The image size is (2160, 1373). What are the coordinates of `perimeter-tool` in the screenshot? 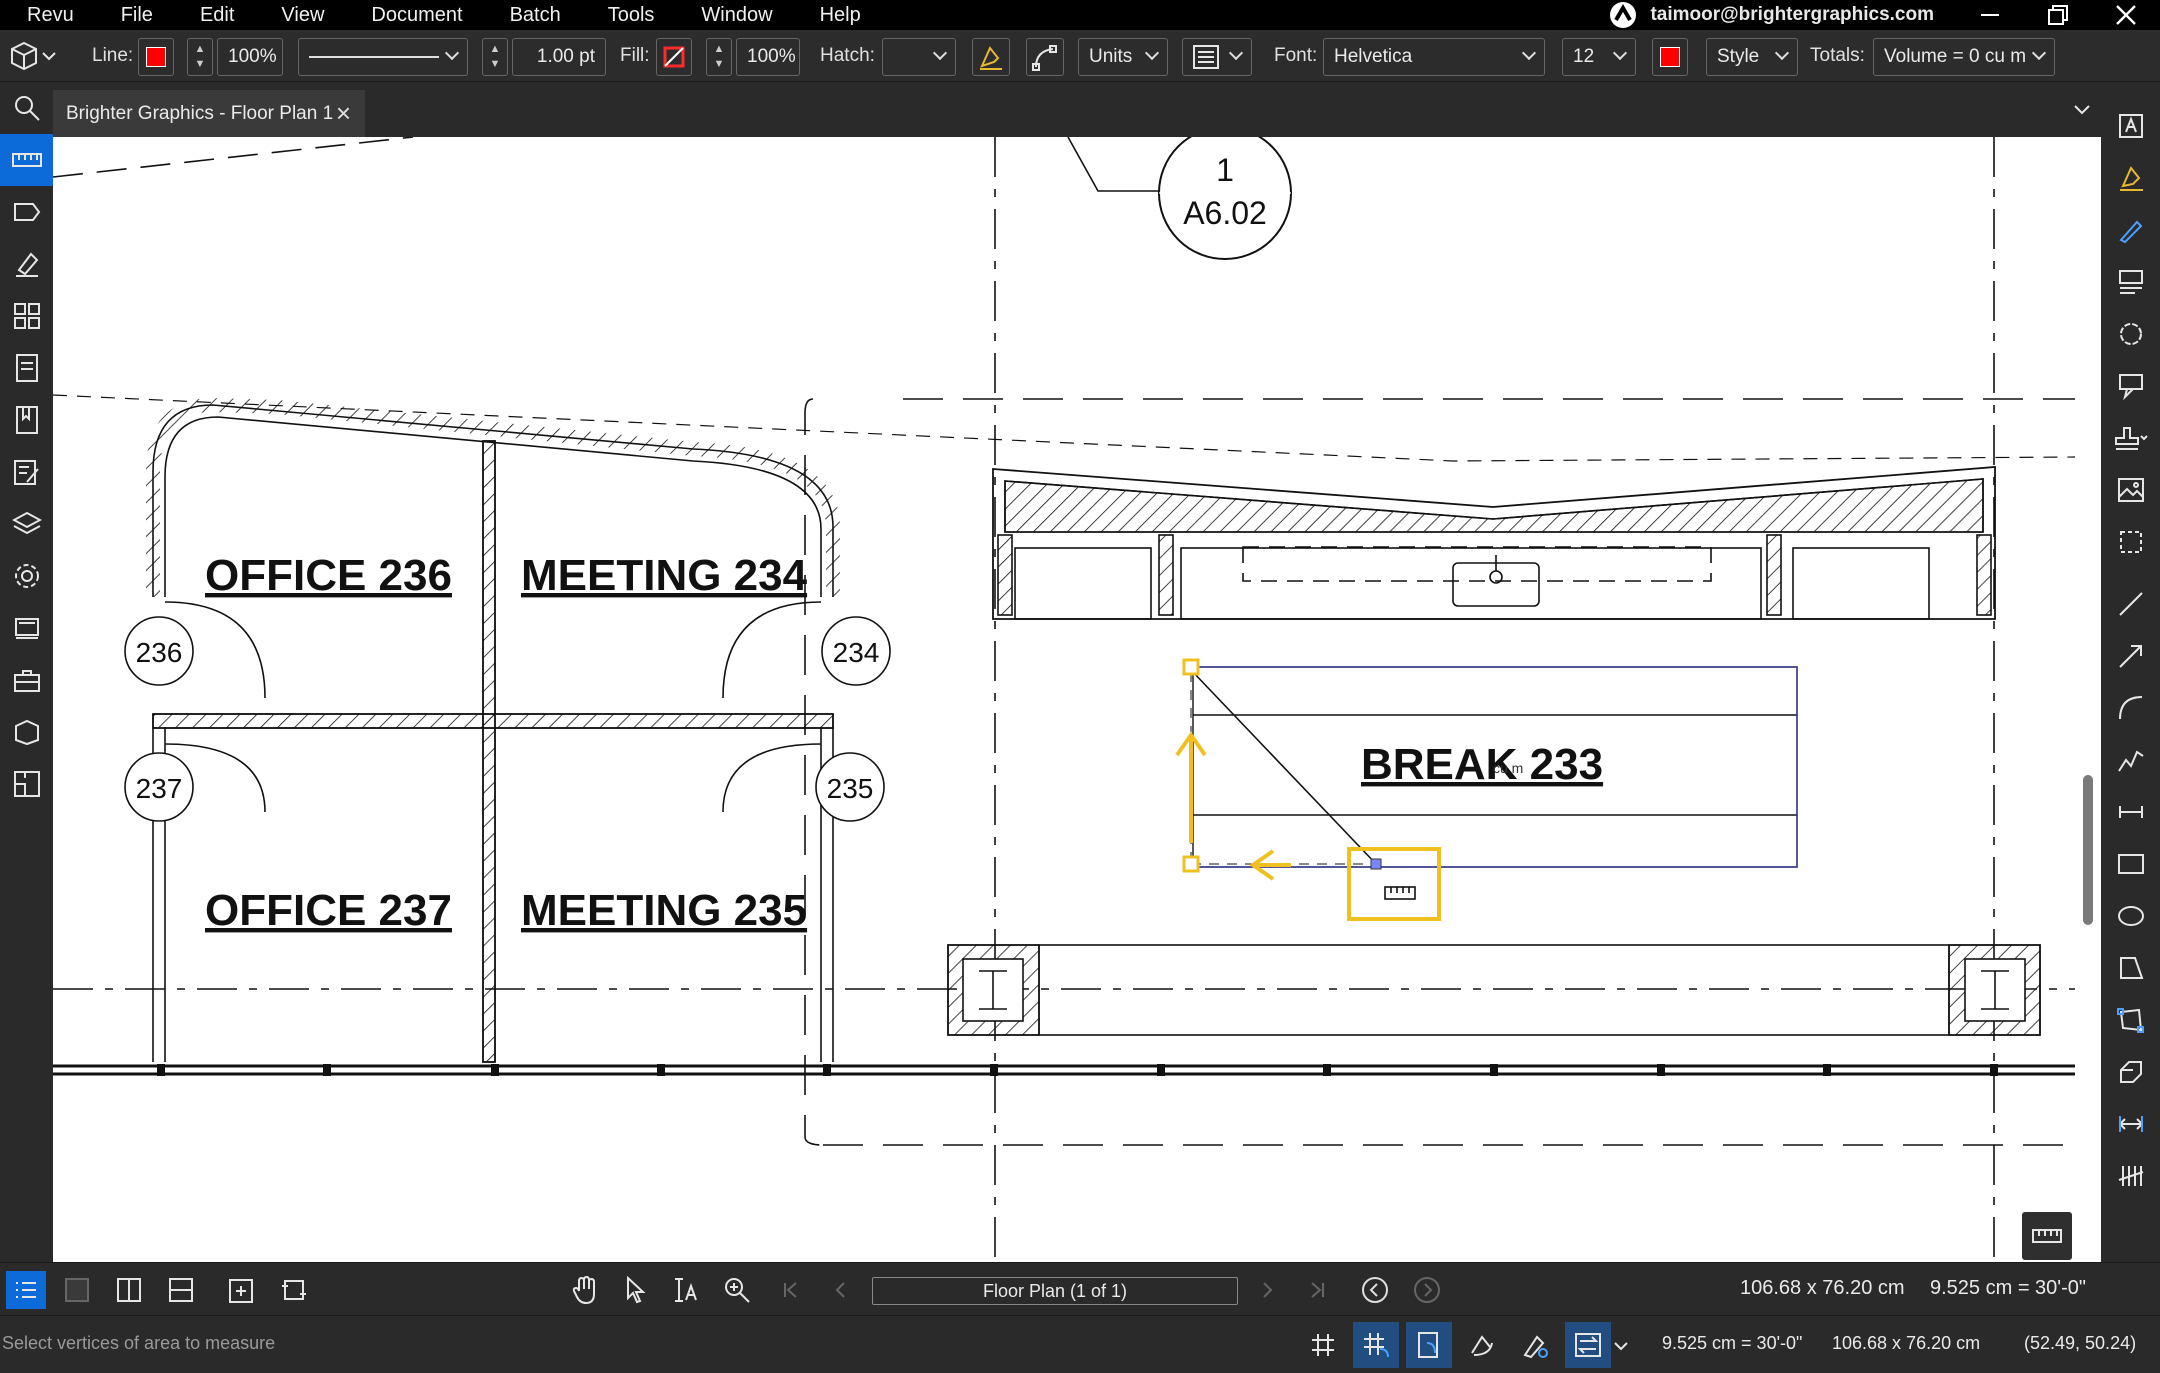 It's located at (2130, 1124).